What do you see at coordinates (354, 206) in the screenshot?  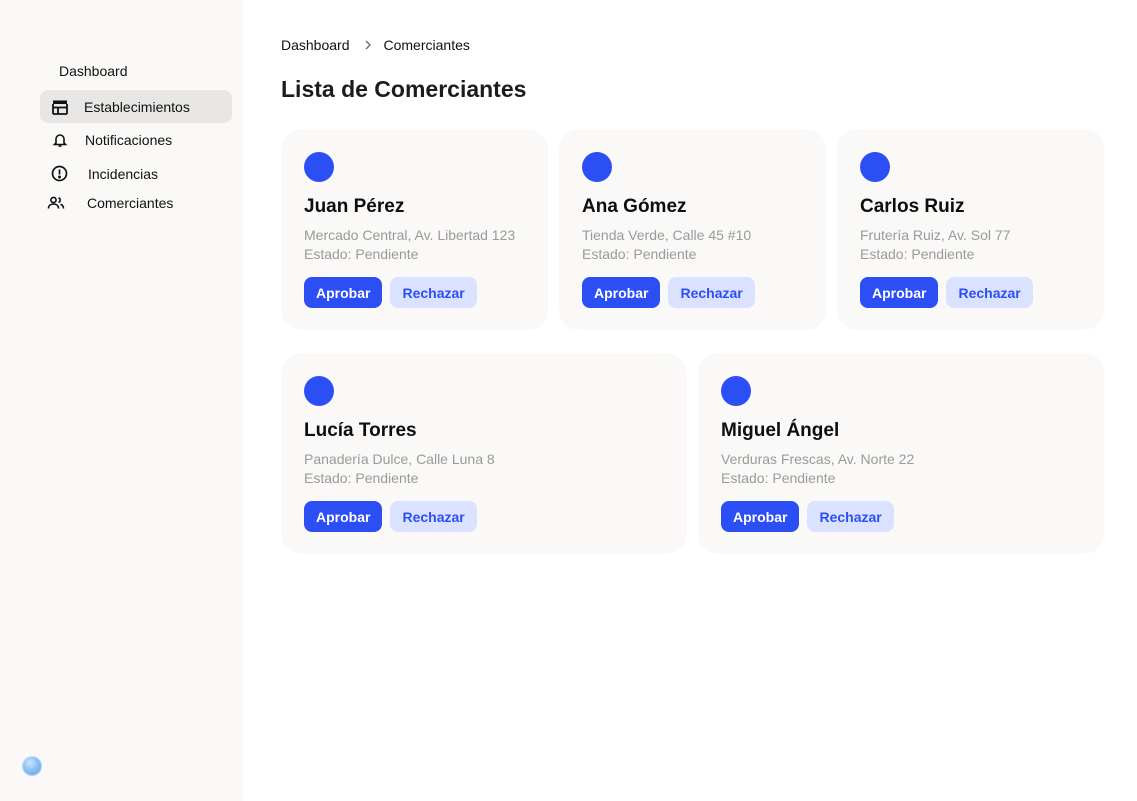 I see `merchant-name: Juan Pérez` at bounding box center [354, 206].